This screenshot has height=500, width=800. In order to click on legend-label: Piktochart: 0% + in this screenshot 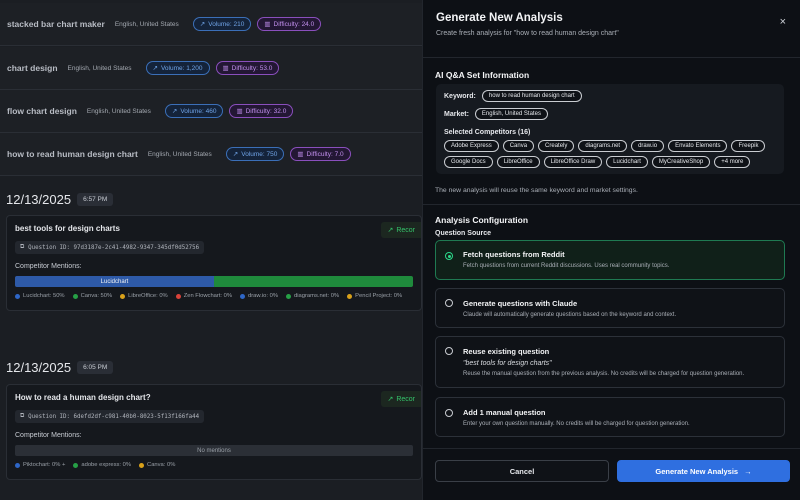, I will do `click(44, 465)`.